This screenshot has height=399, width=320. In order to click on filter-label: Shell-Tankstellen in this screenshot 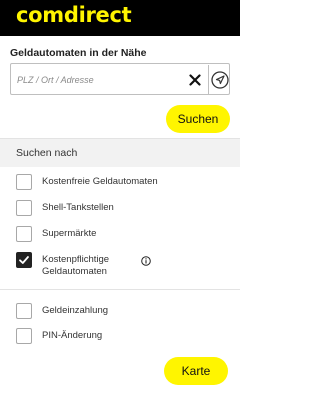, I will do `click(78, 207)`.